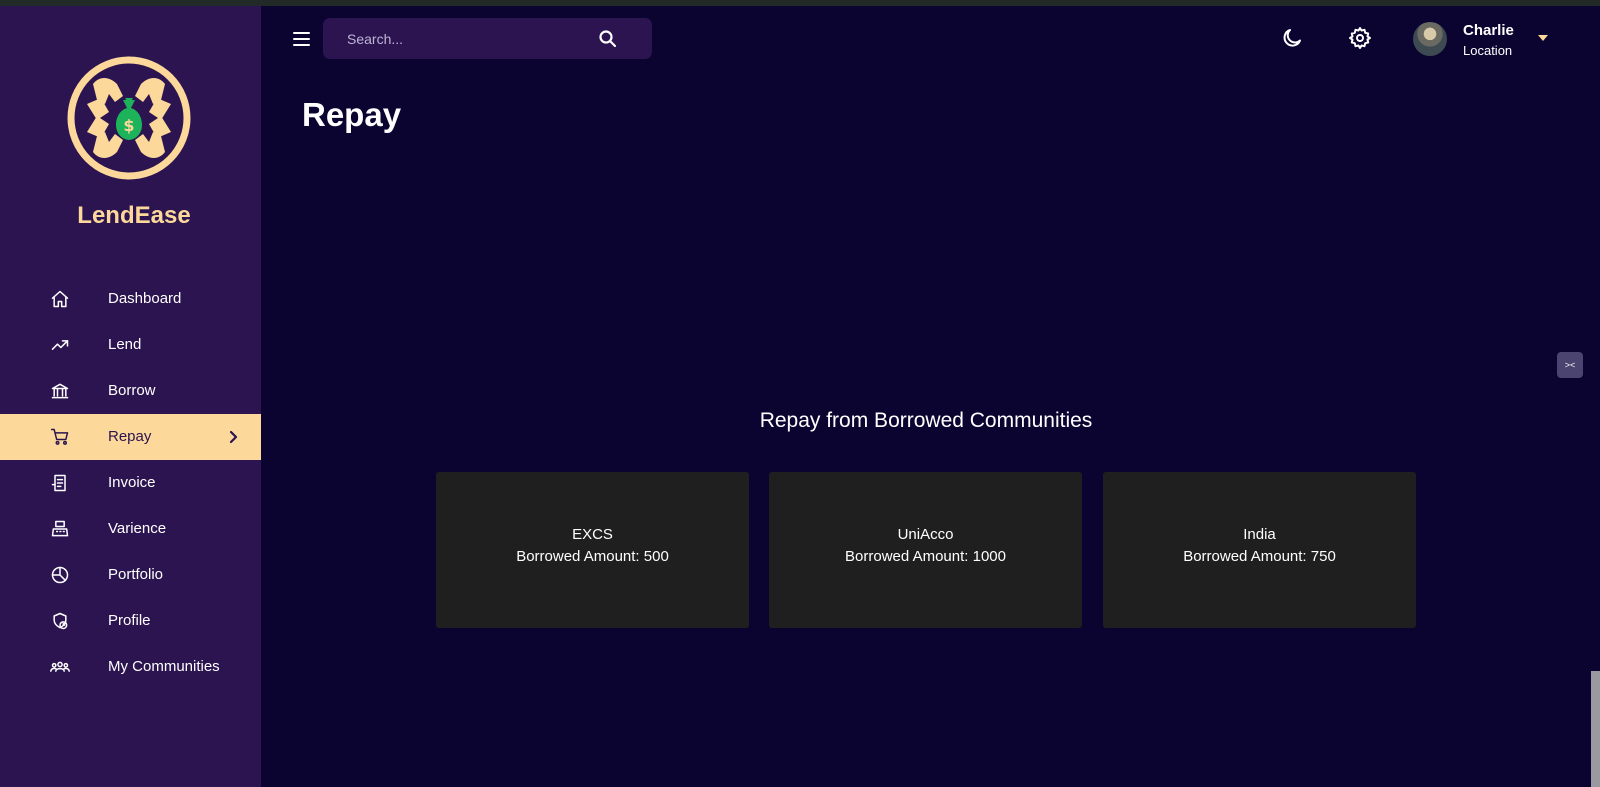  What do you see at coordinates (145, 298) in the screenshot?
I see `sidebar-item-label: Dashboard` at bounding box center [145, 298].